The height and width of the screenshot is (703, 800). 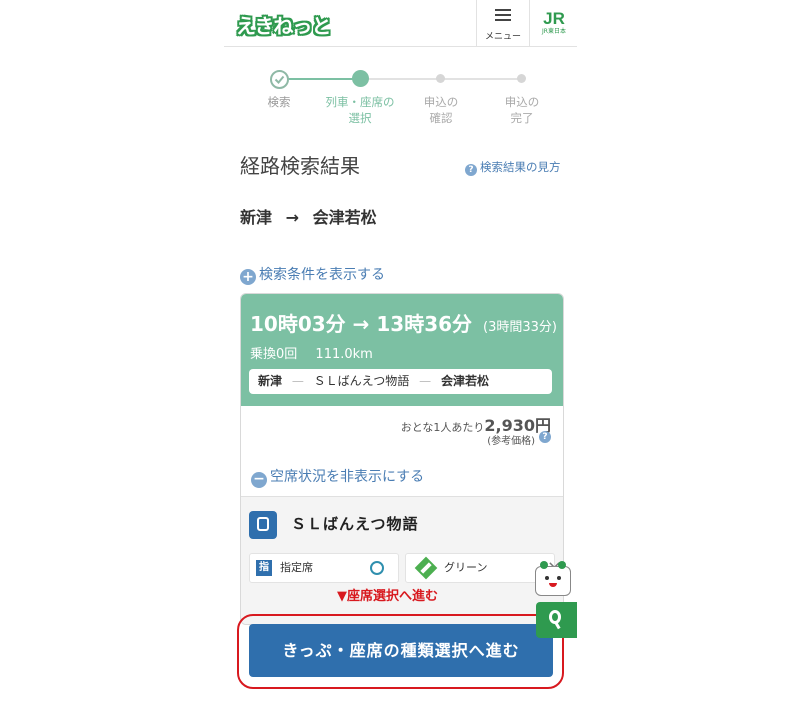 I want to click on step-label-line: 確認, so click(x=441, y=118).